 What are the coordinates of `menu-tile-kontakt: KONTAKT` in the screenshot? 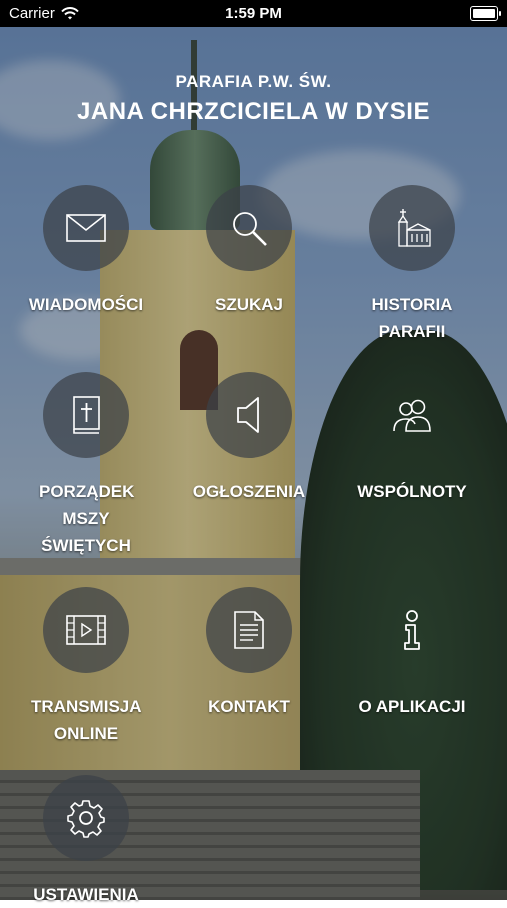 It's located at (249, 653).